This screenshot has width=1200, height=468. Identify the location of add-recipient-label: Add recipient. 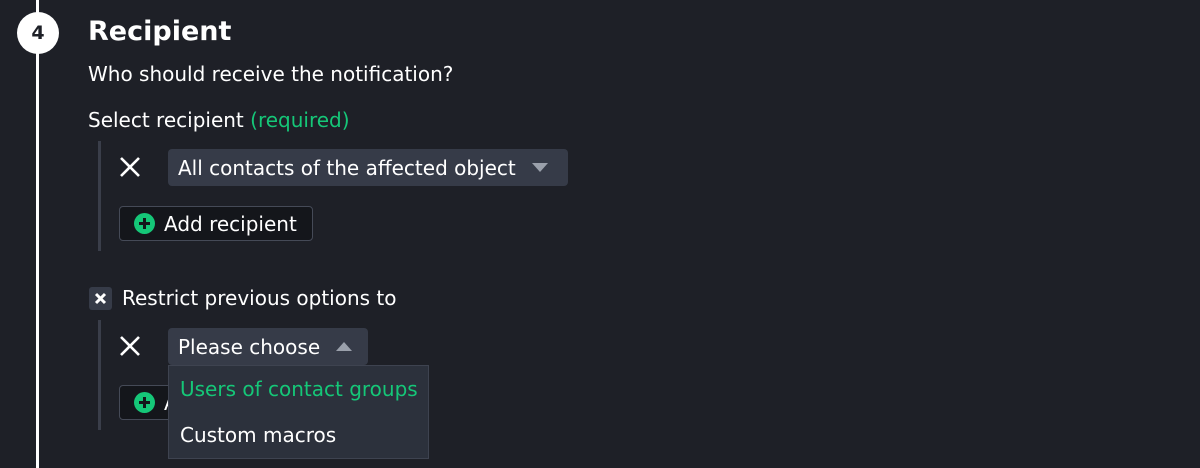
(230, 223).